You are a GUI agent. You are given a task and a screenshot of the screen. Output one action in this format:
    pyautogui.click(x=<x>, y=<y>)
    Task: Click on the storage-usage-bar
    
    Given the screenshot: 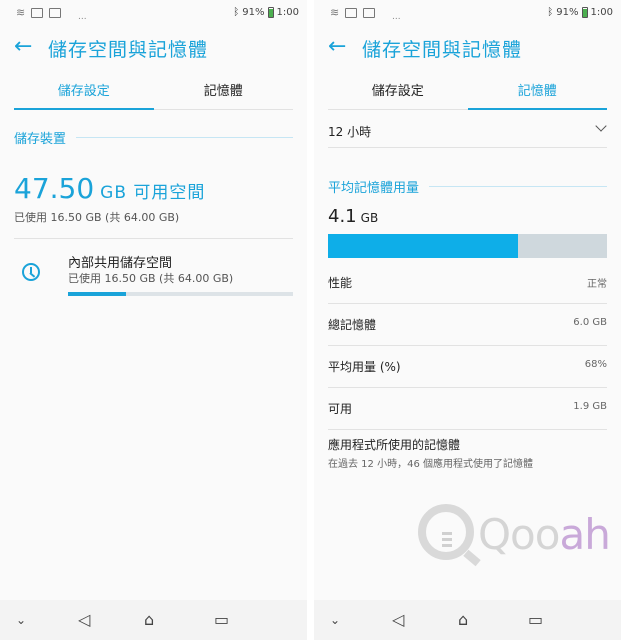 What is the action you would take?
    pyautogui.click(x=180, y=294)
    